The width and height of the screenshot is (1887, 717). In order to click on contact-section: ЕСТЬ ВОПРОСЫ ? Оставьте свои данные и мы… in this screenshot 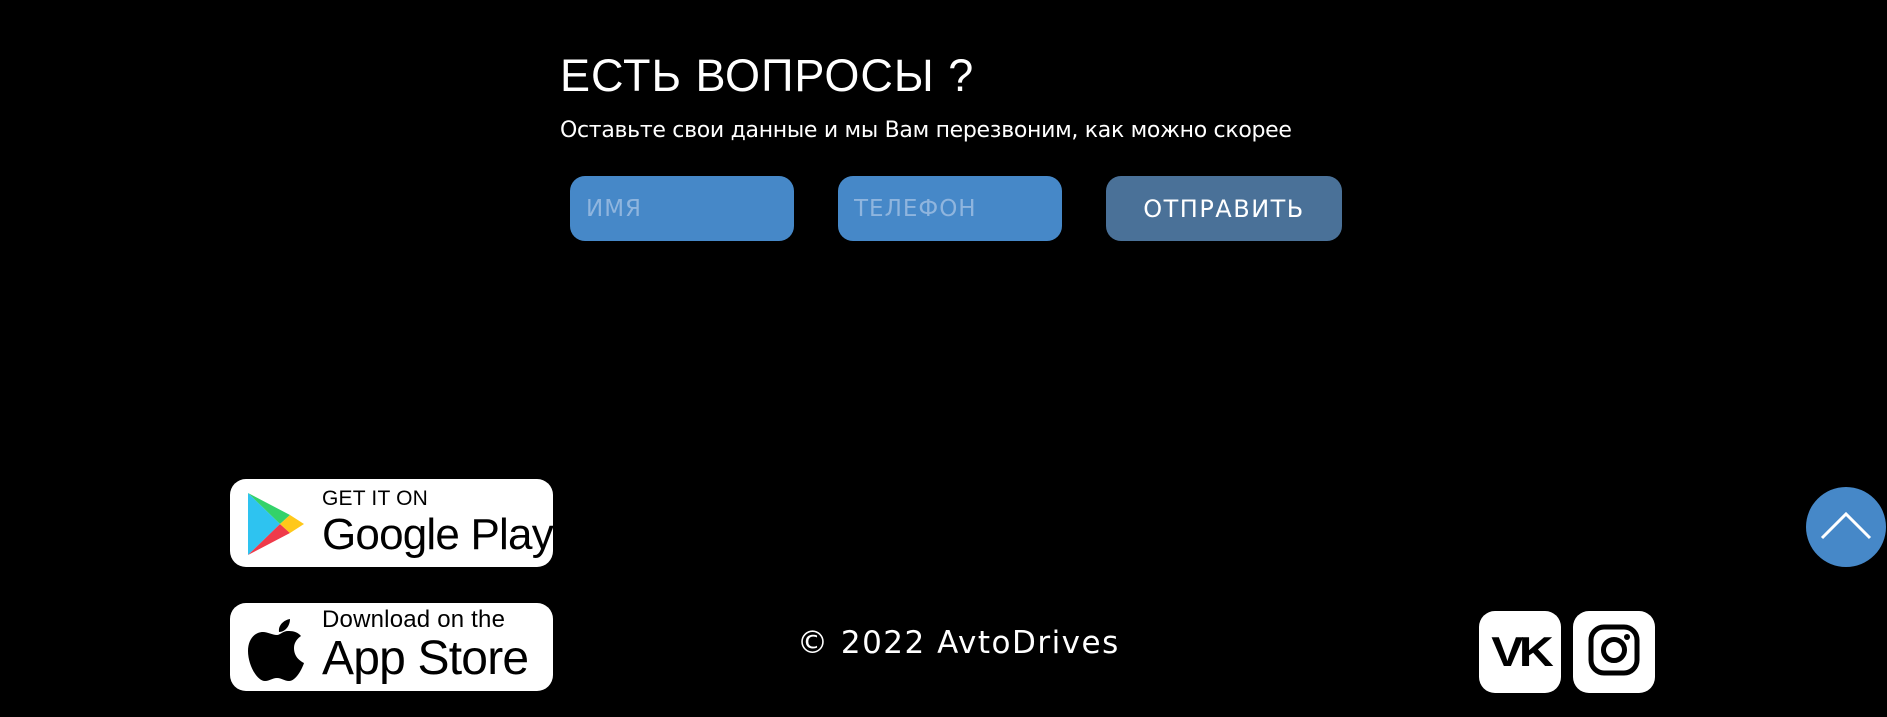, I will do `click(960, 97)`.